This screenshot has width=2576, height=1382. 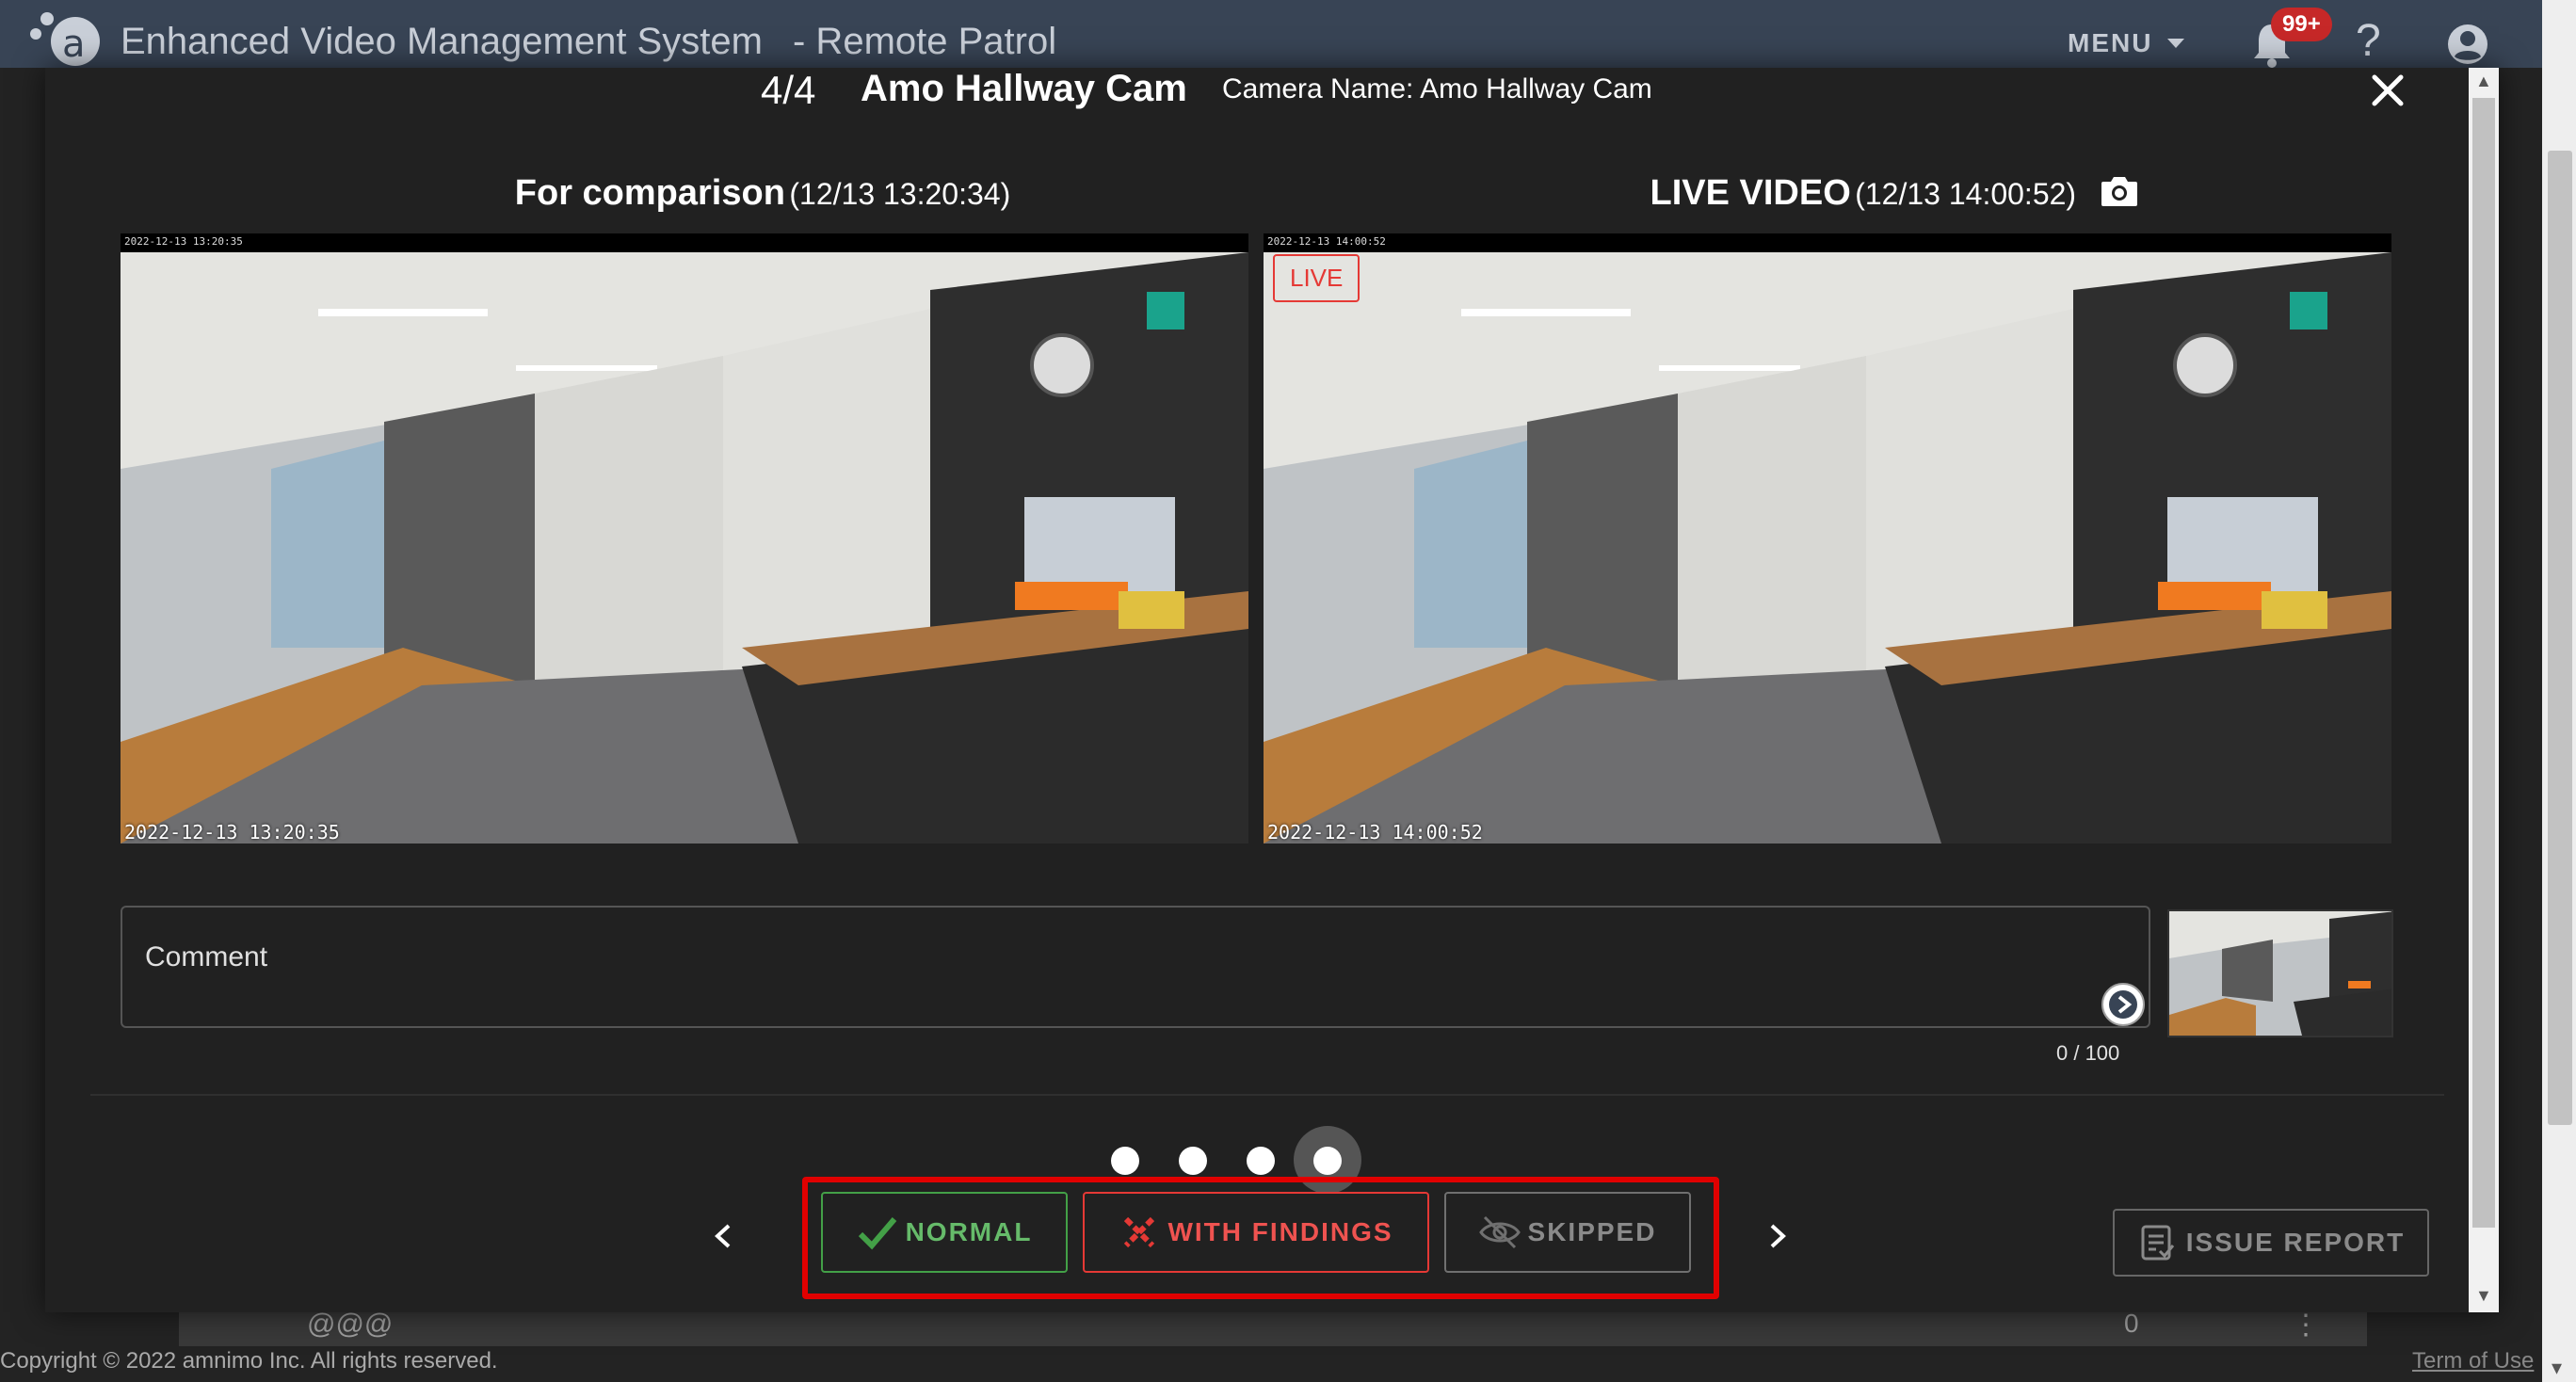 What do you see at coordinates (1135, 967) in the screenshot?
I see `comment-field: Comment` at bounding box center [1135, 967].